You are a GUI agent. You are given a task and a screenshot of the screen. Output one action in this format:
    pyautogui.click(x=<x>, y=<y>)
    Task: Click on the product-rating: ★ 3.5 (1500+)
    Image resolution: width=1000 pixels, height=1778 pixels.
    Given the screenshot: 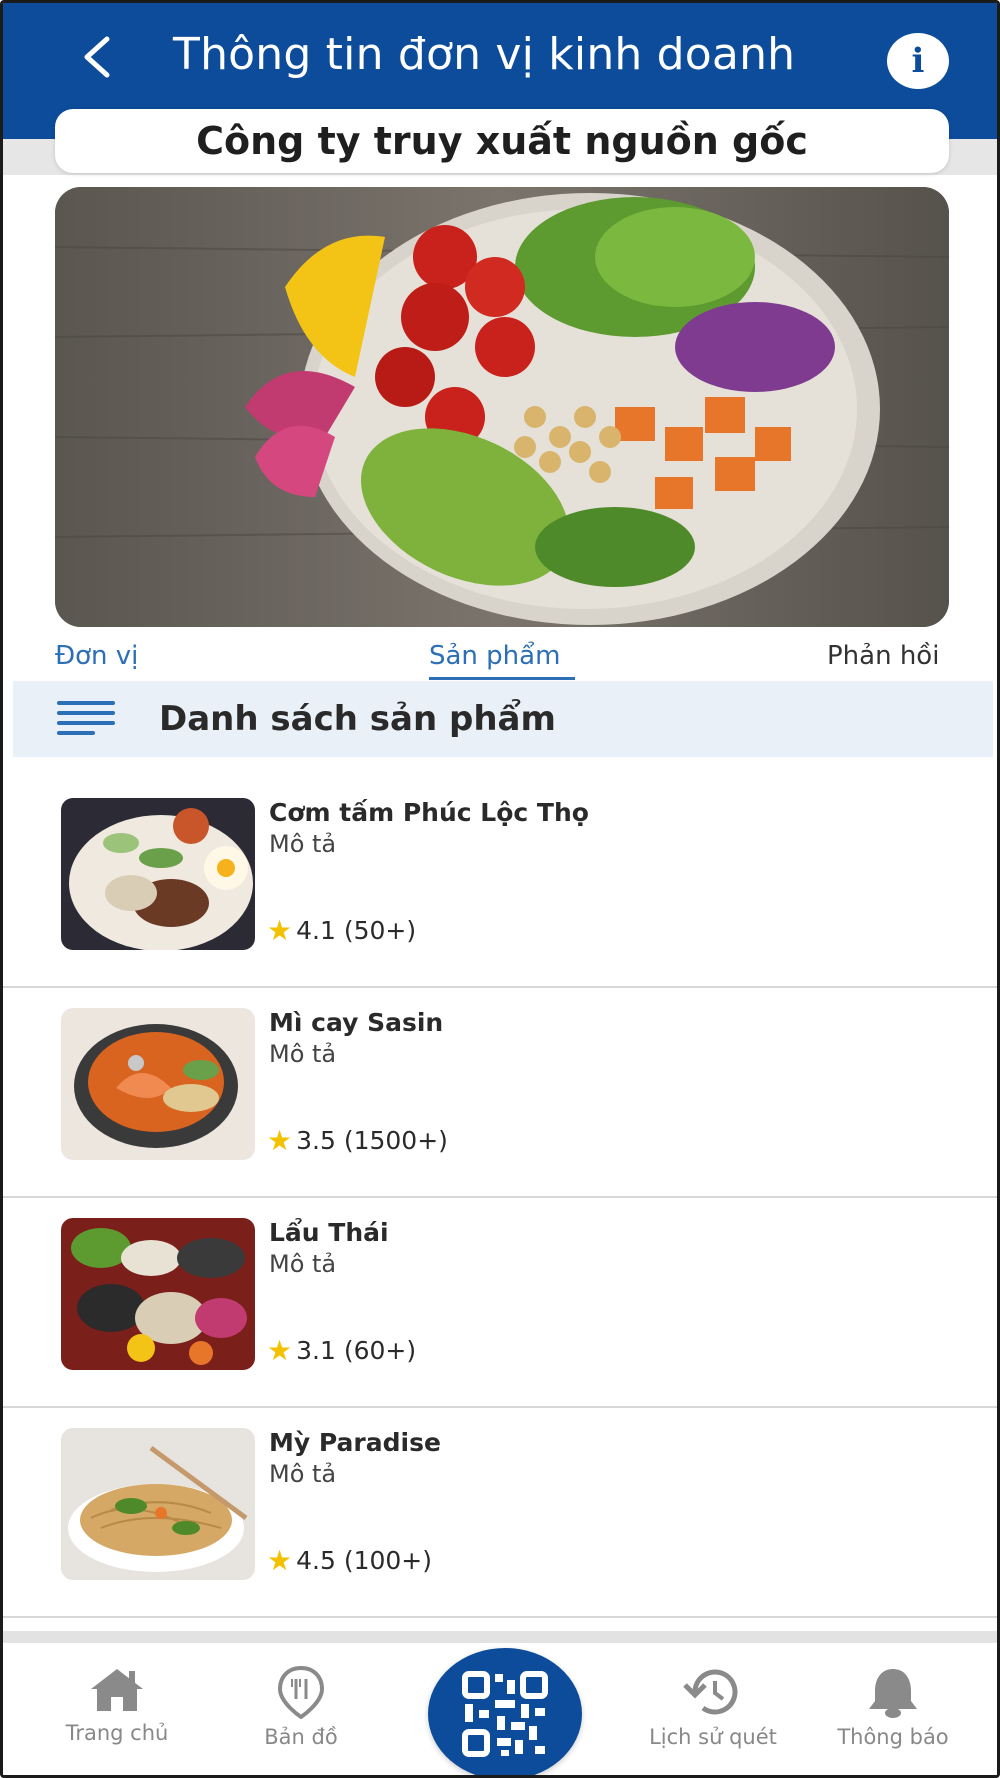 What is the action you would take?
    pyautogui.click(x=357, y=1140)
    